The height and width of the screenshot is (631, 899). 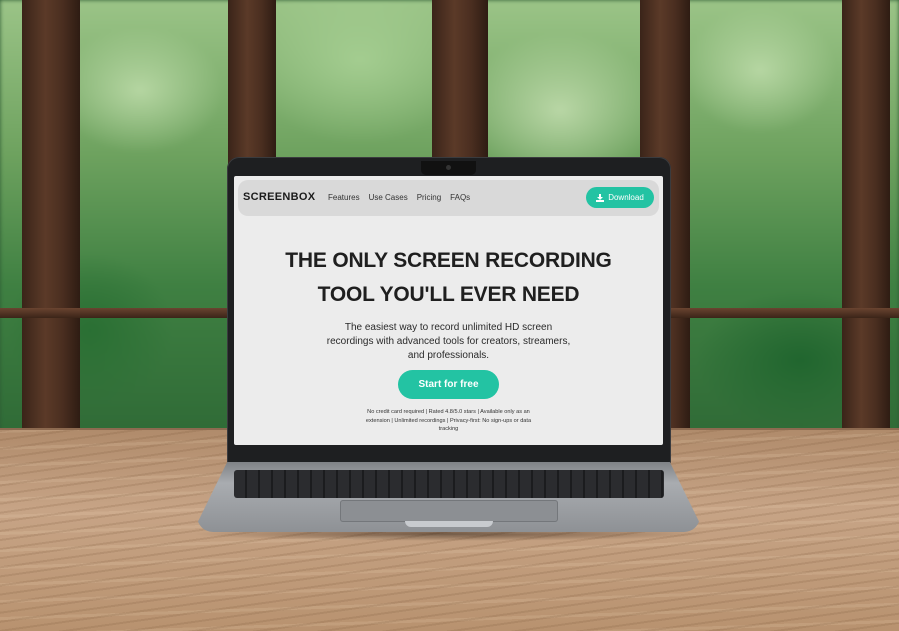 What do you see at coordinates (448, 167) in the screenshot?
I see `webcam` at bounding box center [448, 167].